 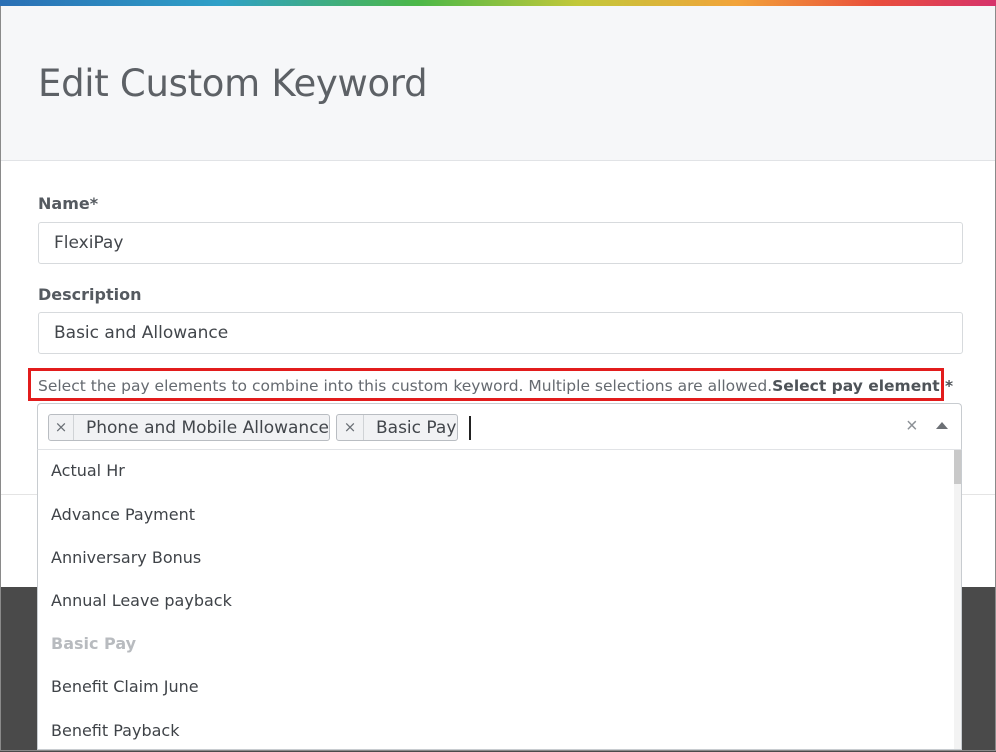 I want to click on select-pay-element-label: Select pay element *, so click(x=863, y=386).